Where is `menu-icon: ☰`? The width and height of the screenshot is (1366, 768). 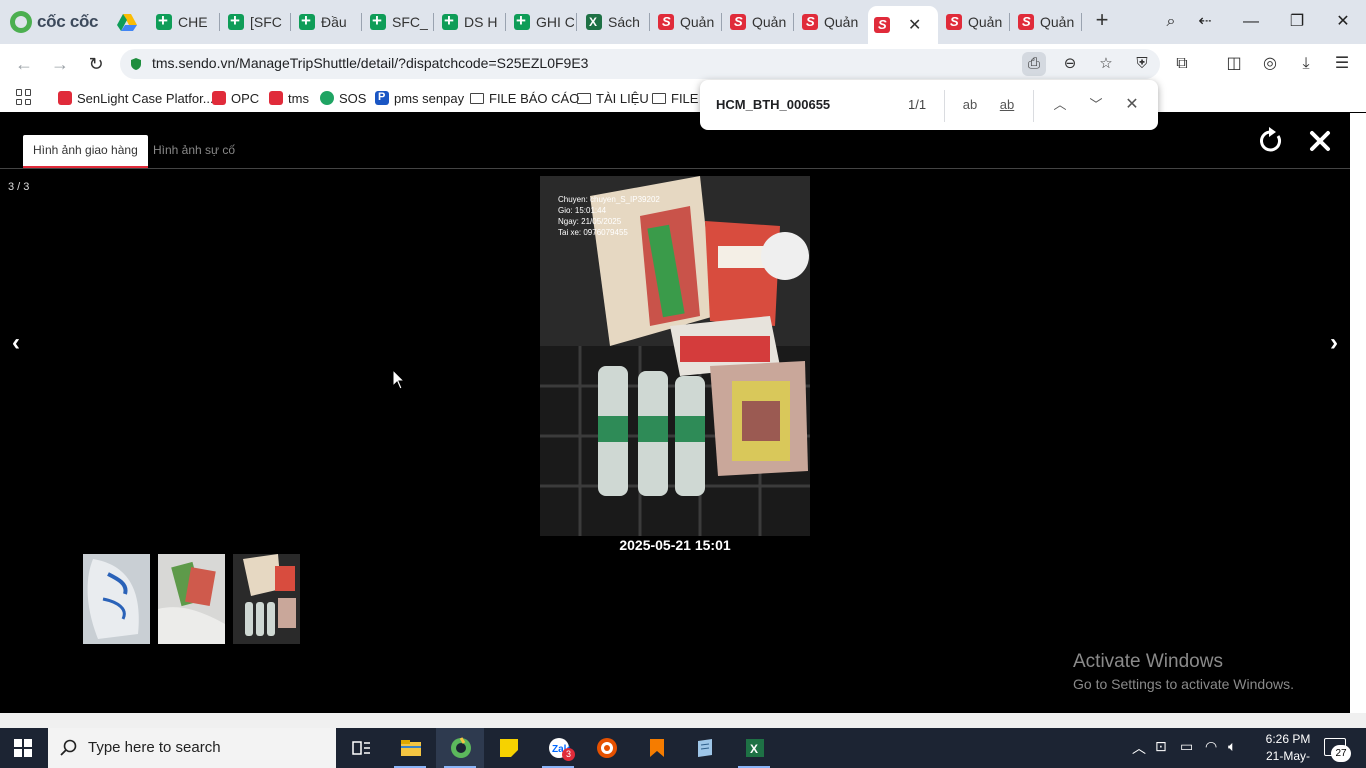 menu-icon: ☰ is located at coordinates (1342, 64).